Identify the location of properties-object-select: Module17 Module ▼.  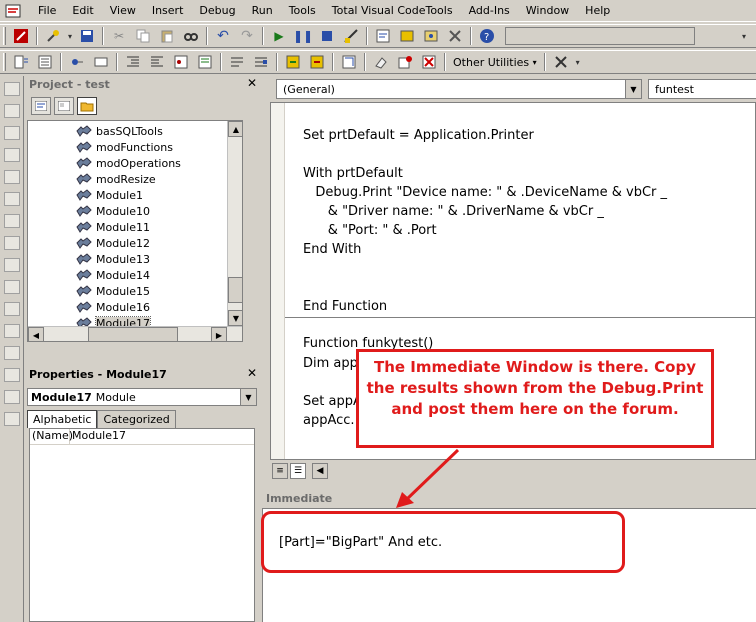
(142, 397).